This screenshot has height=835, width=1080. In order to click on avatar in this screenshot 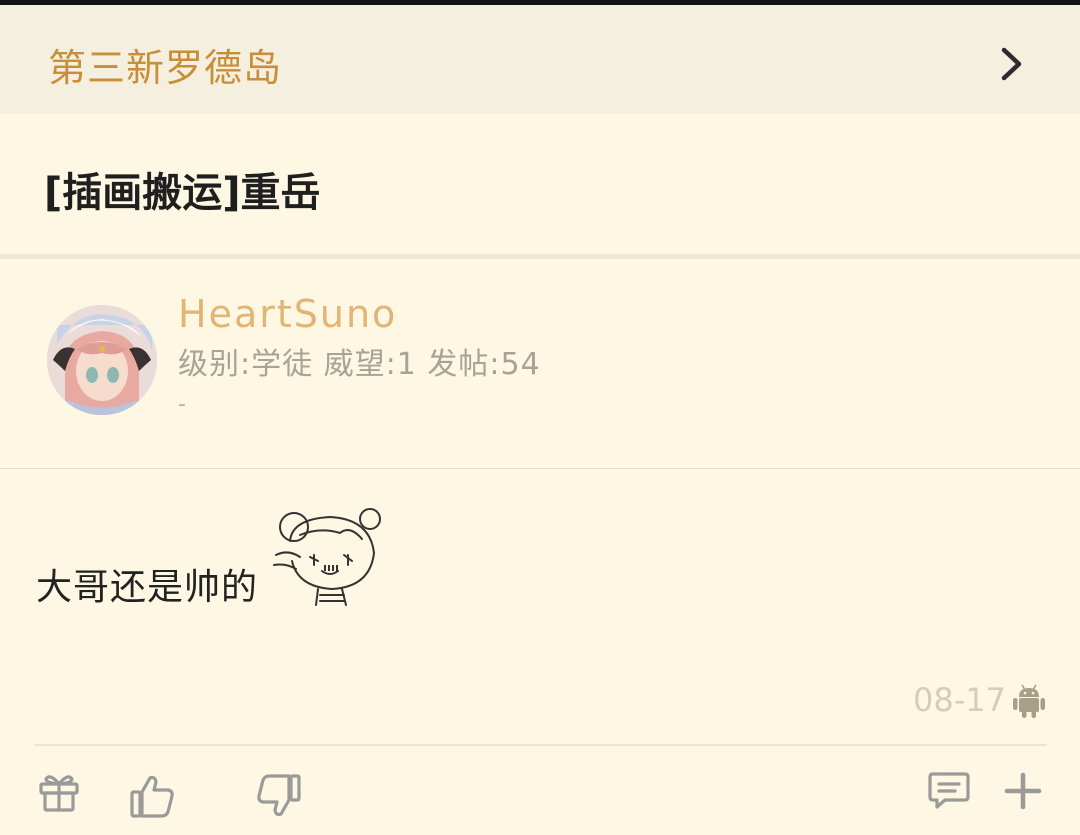, I will do `click(102, 360)`.